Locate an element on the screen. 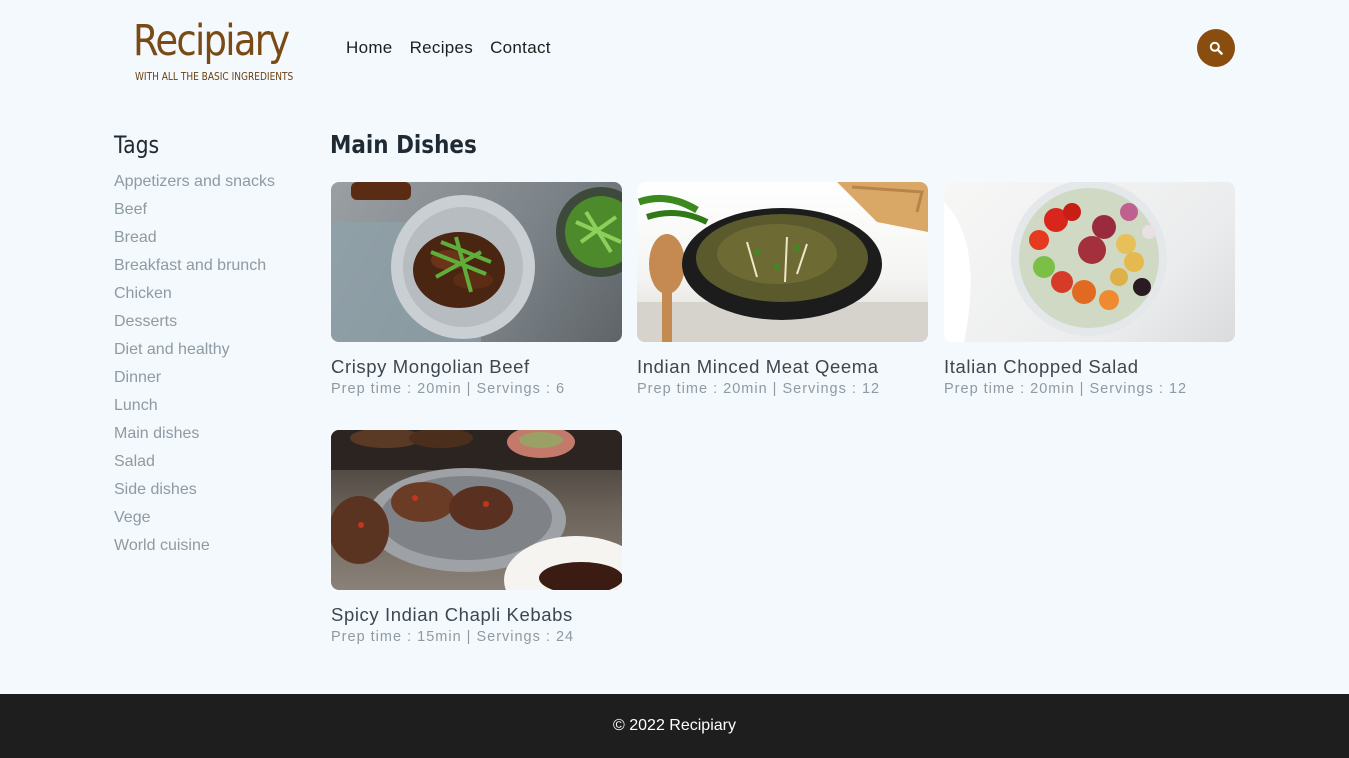 The height and width of the screenshot is (758, 1349). mongolian-beef-photo is located at coordinates (476, 262).